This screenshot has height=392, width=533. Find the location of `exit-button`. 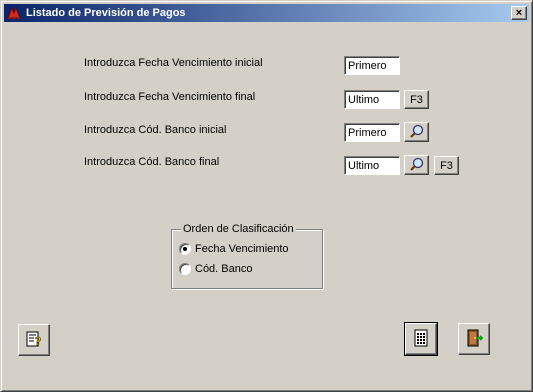

exit-button is located at coordinates (474, 339).